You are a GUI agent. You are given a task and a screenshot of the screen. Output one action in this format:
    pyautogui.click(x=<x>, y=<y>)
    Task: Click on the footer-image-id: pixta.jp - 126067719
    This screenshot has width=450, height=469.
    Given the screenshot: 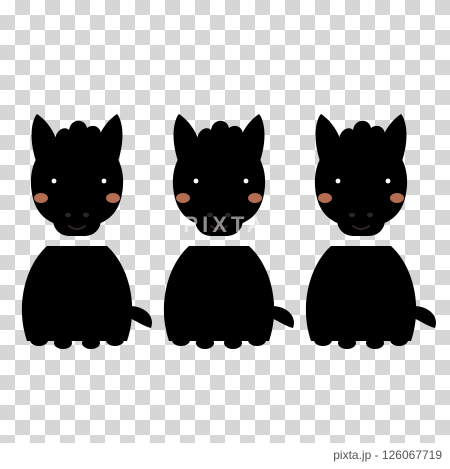 What is the action you would take?
    pyautogui.click(x=387, y=455)
    